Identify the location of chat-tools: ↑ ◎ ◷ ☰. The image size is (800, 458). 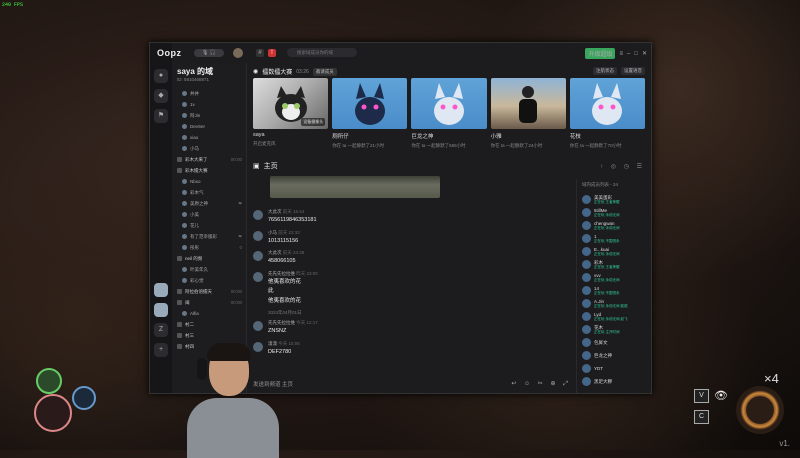
(622, 166).